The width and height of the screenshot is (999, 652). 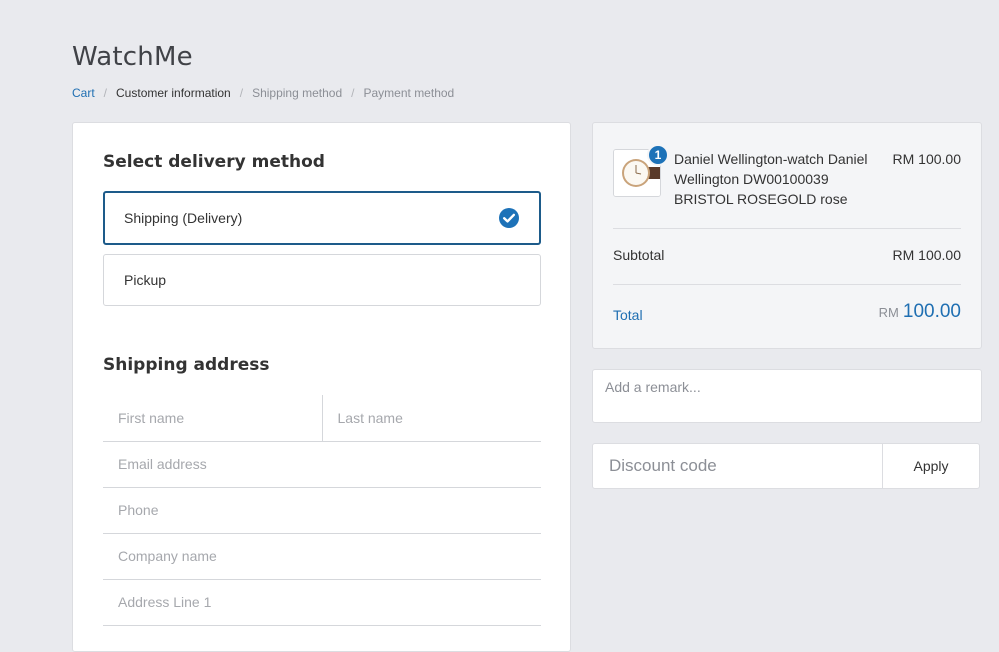 What do you see at coordinates (173, 93) in the screenshot?
I see `breadcrumb-customer-information: Customer information` at bounding box center [173, 93].